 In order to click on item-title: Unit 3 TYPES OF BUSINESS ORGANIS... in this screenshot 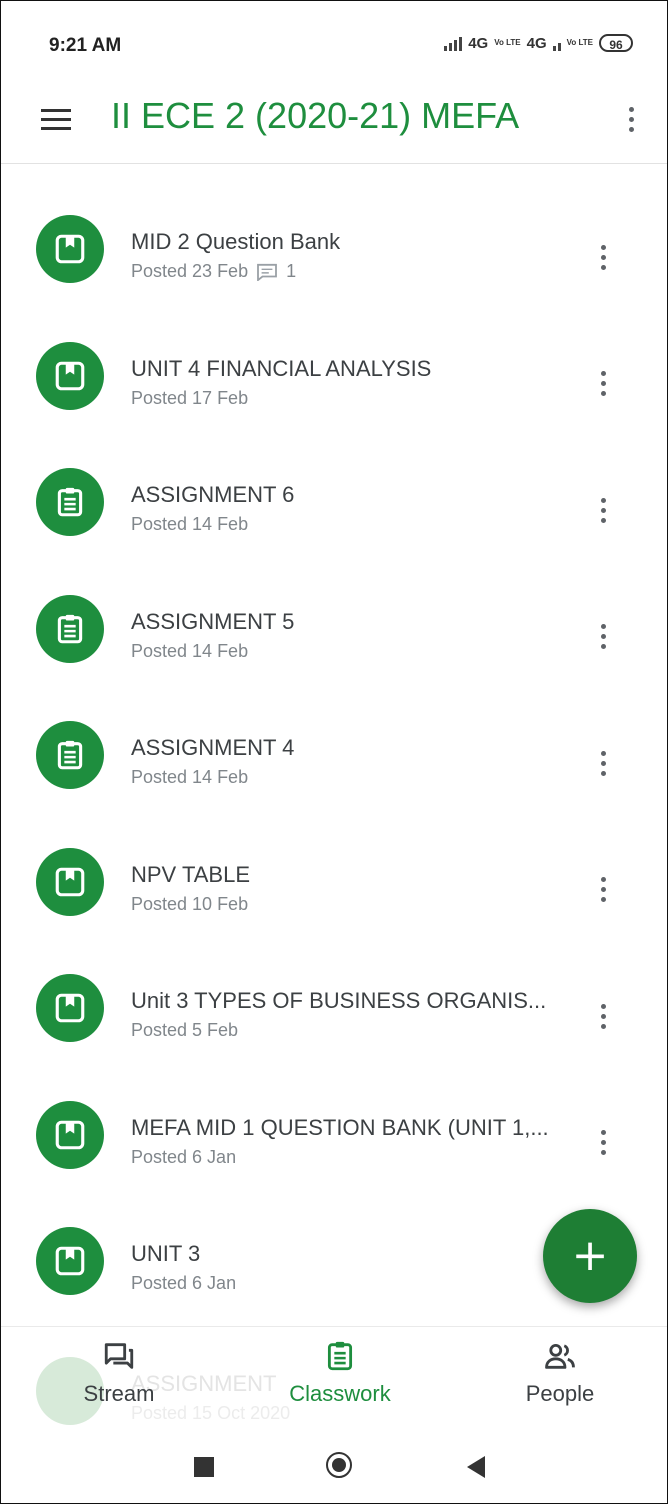, I will do `click(339, 1000)`.